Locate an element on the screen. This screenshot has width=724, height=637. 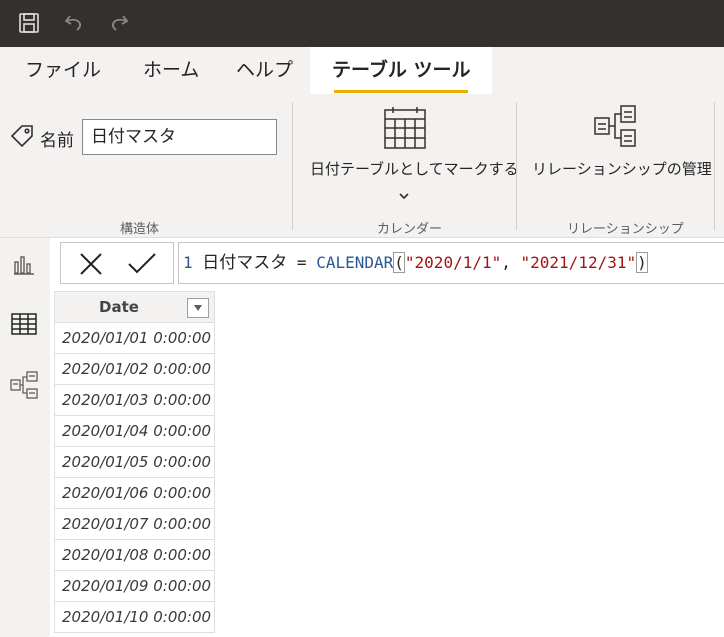
formula-equals: = is located at coordinates (301, 262).